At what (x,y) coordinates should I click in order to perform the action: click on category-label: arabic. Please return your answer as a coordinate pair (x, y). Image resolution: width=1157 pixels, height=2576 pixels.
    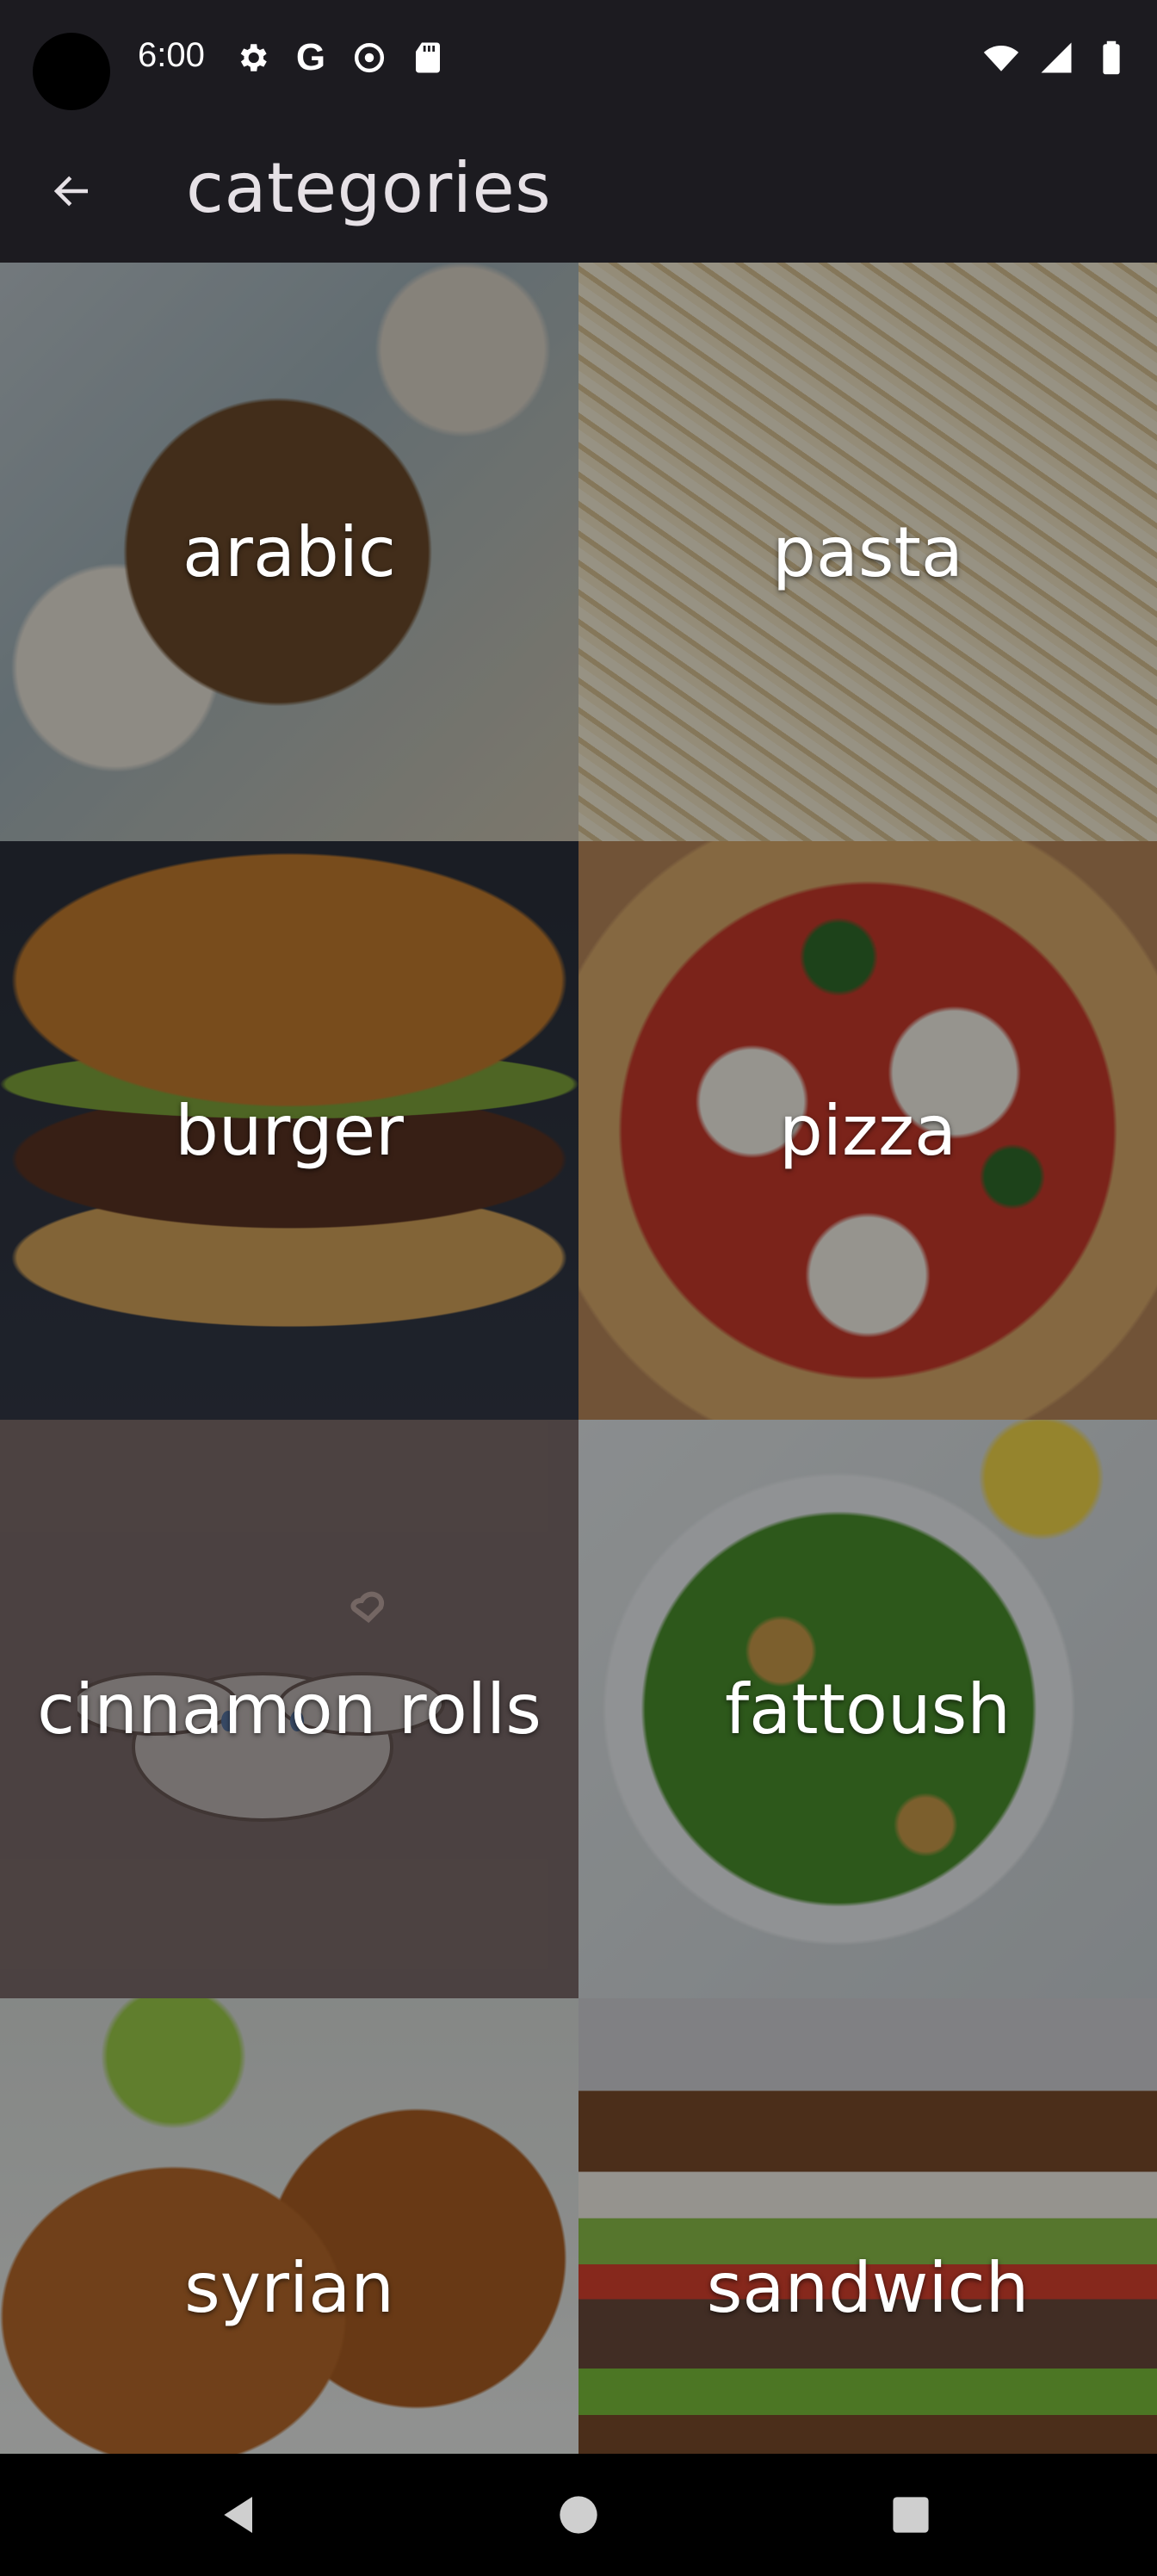
    Looking at the image, I should click on (289, 551).